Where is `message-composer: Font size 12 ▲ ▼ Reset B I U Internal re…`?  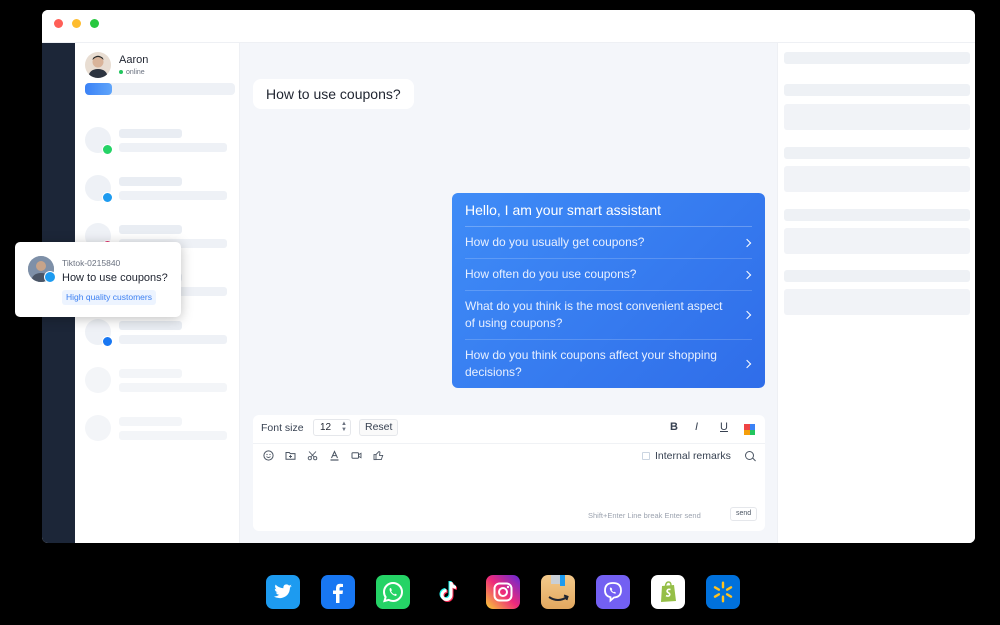
message-composer: Font size 12 ▲ ▼ Reset B I U Internal re… is located at coordinates (509, 473).